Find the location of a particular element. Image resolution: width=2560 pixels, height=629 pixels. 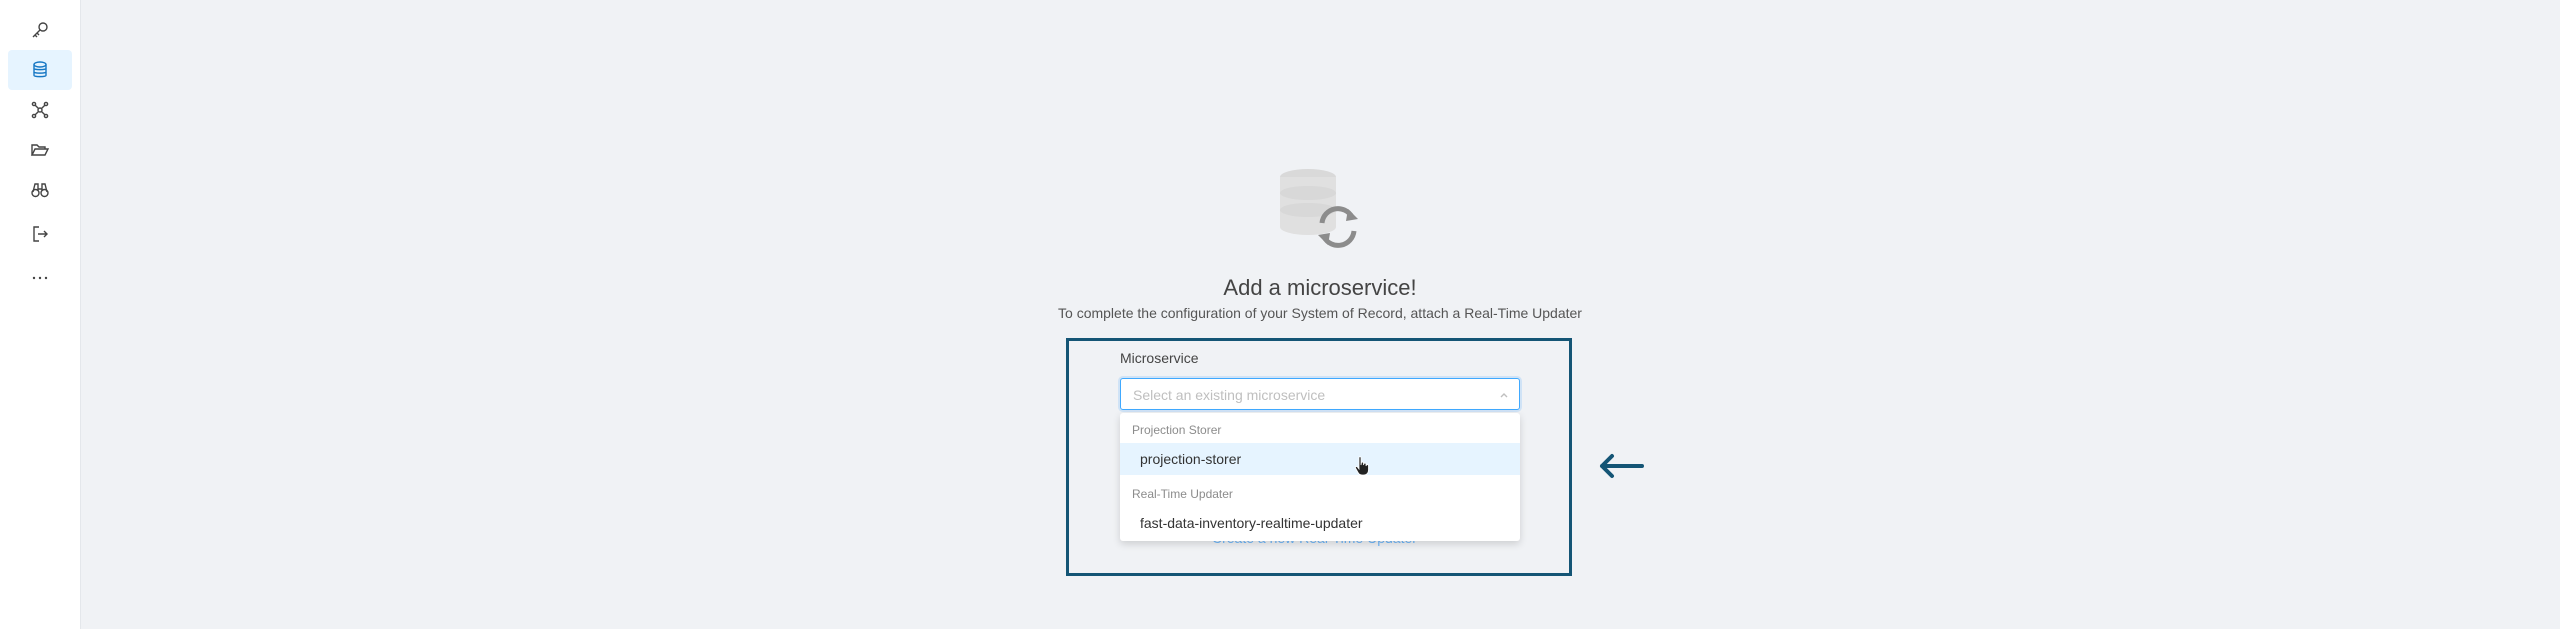

sign-out-icon is located at coordinates (40, 234).